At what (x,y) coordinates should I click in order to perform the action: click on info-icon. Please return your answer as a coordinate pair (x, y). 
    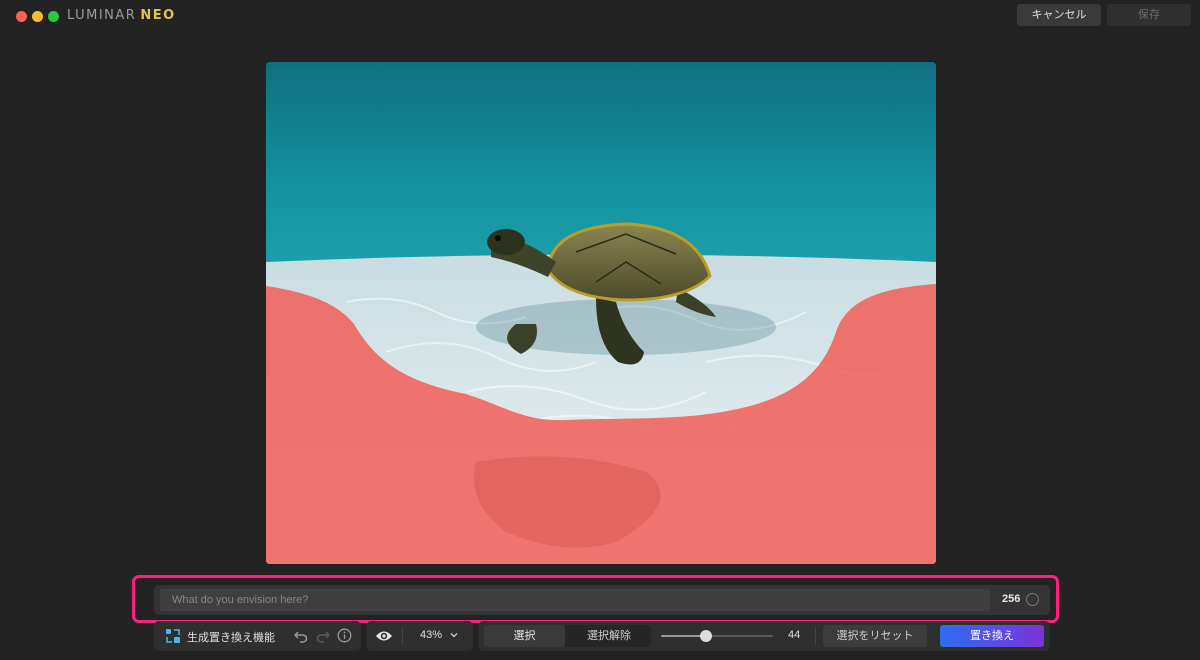
    Looking at the image, I should click on (344, 635).